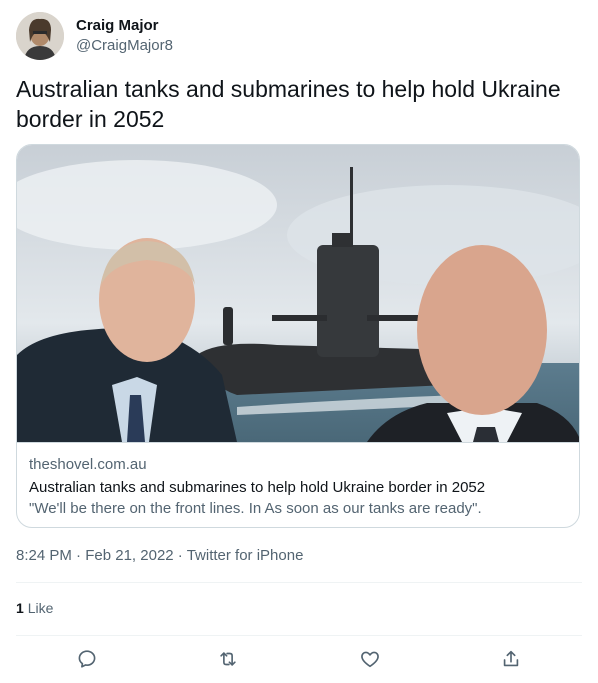  I want to click on author-display-name: Craig Major, so click(124, 26).